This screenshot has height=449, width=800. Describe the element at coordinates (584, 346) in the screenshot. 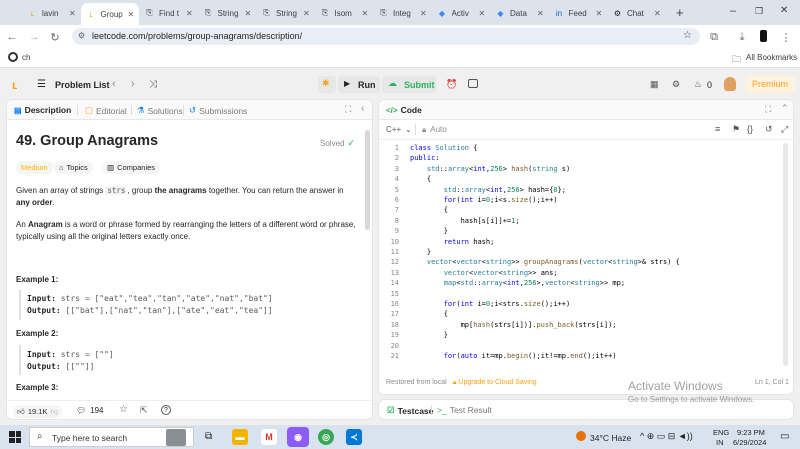

I see `code-line: 20` at that location.